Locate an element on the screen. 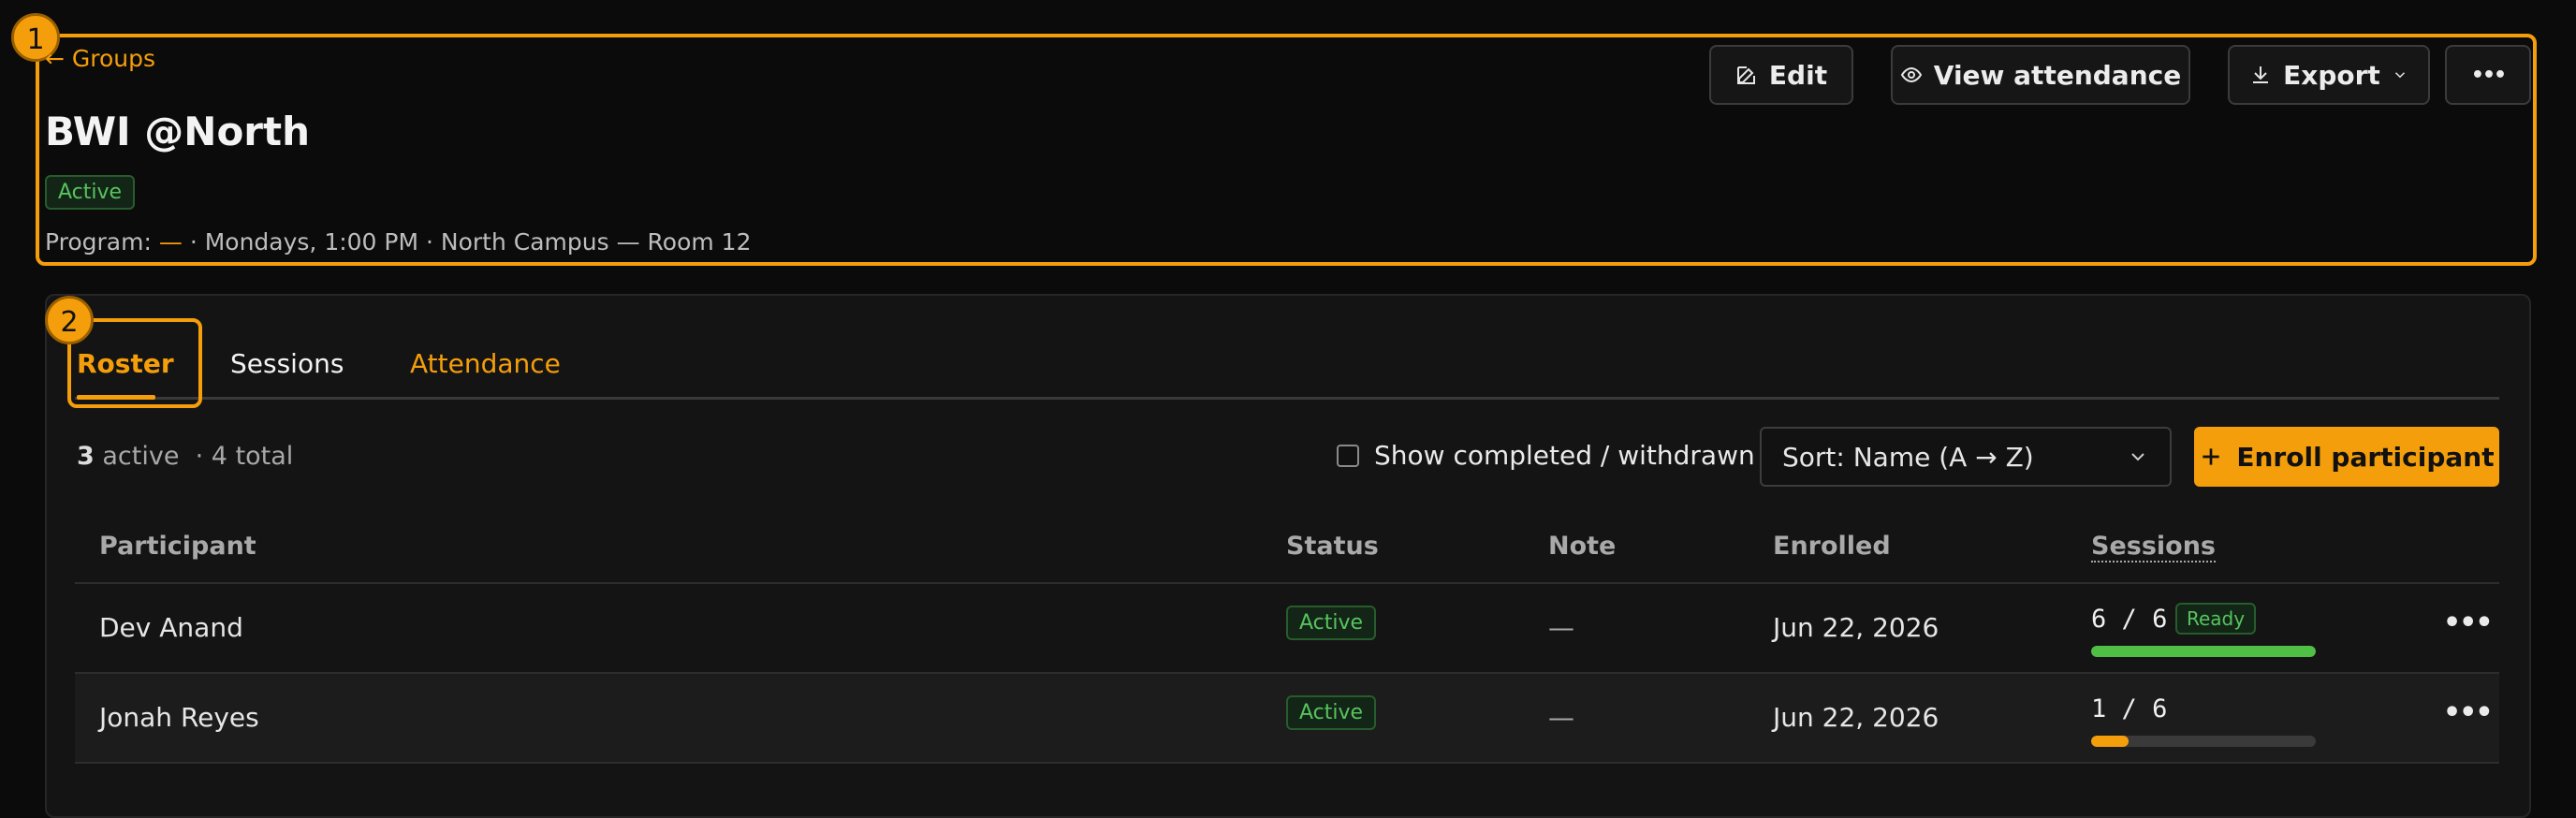  show-completed-toggle: Show completed / withdrawn is located at coordinates (1546, 456).